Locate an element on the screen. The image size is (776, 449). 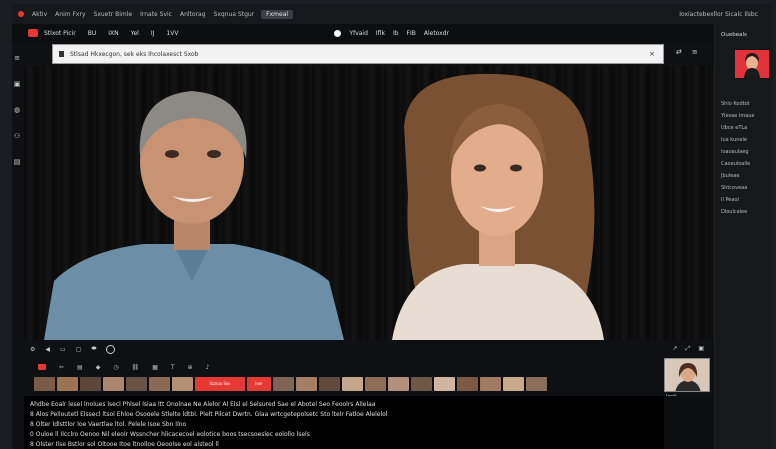
marker-icon: ◆ is located at coordinates (98, 367).